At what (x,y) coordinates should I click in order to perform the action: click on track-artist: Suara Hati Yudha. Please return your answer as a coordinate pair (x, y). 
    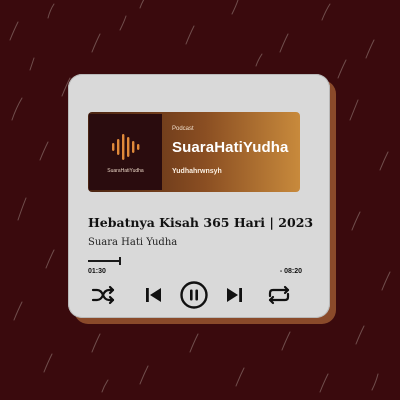
    Looking at the image, I should click on (132, 242).